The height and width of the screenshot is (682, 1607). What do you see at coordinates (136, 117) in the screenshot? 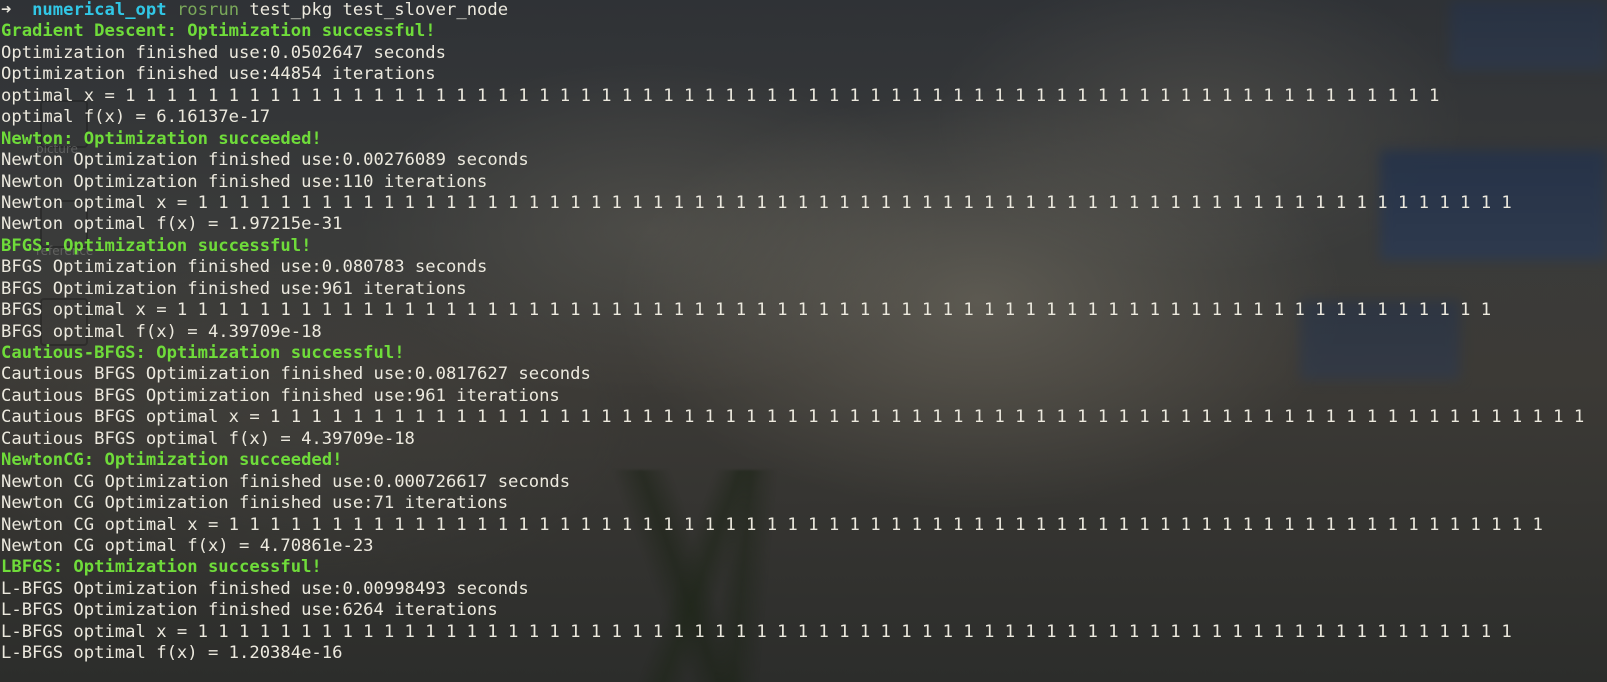
I see `output-line: optimal f(x) = 6.16137e-17` at bounding box center [136, 117].